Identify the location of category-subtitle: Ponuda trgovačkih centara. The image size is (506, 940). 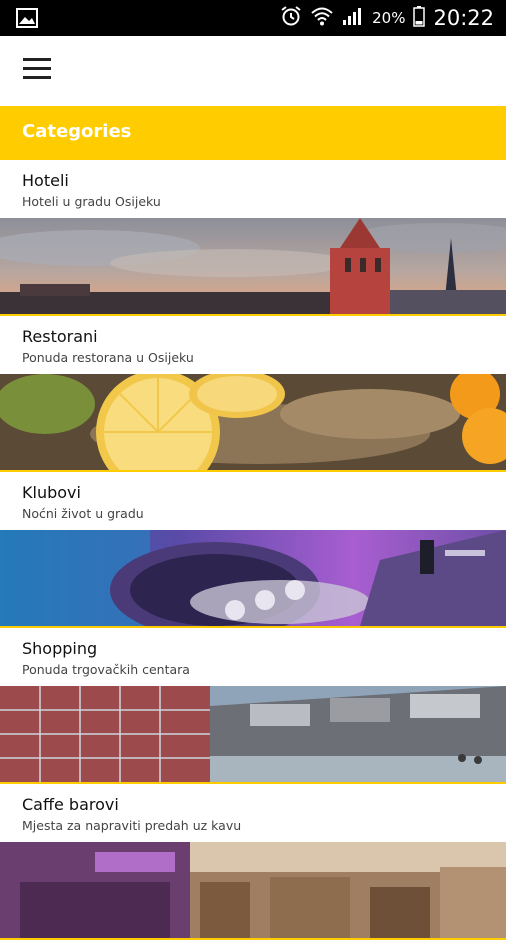
(106, 669).